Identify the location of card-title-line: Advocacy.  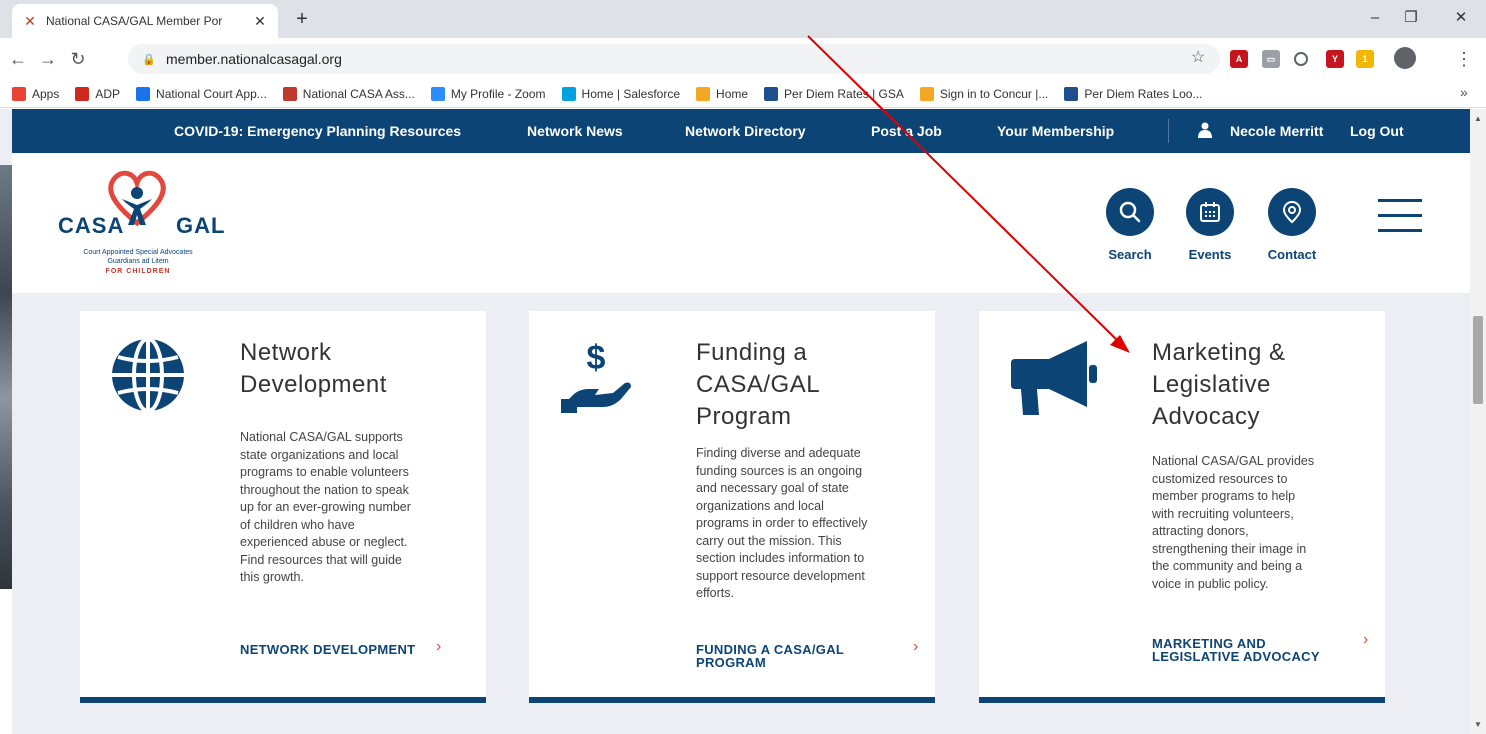
(1206, 416).